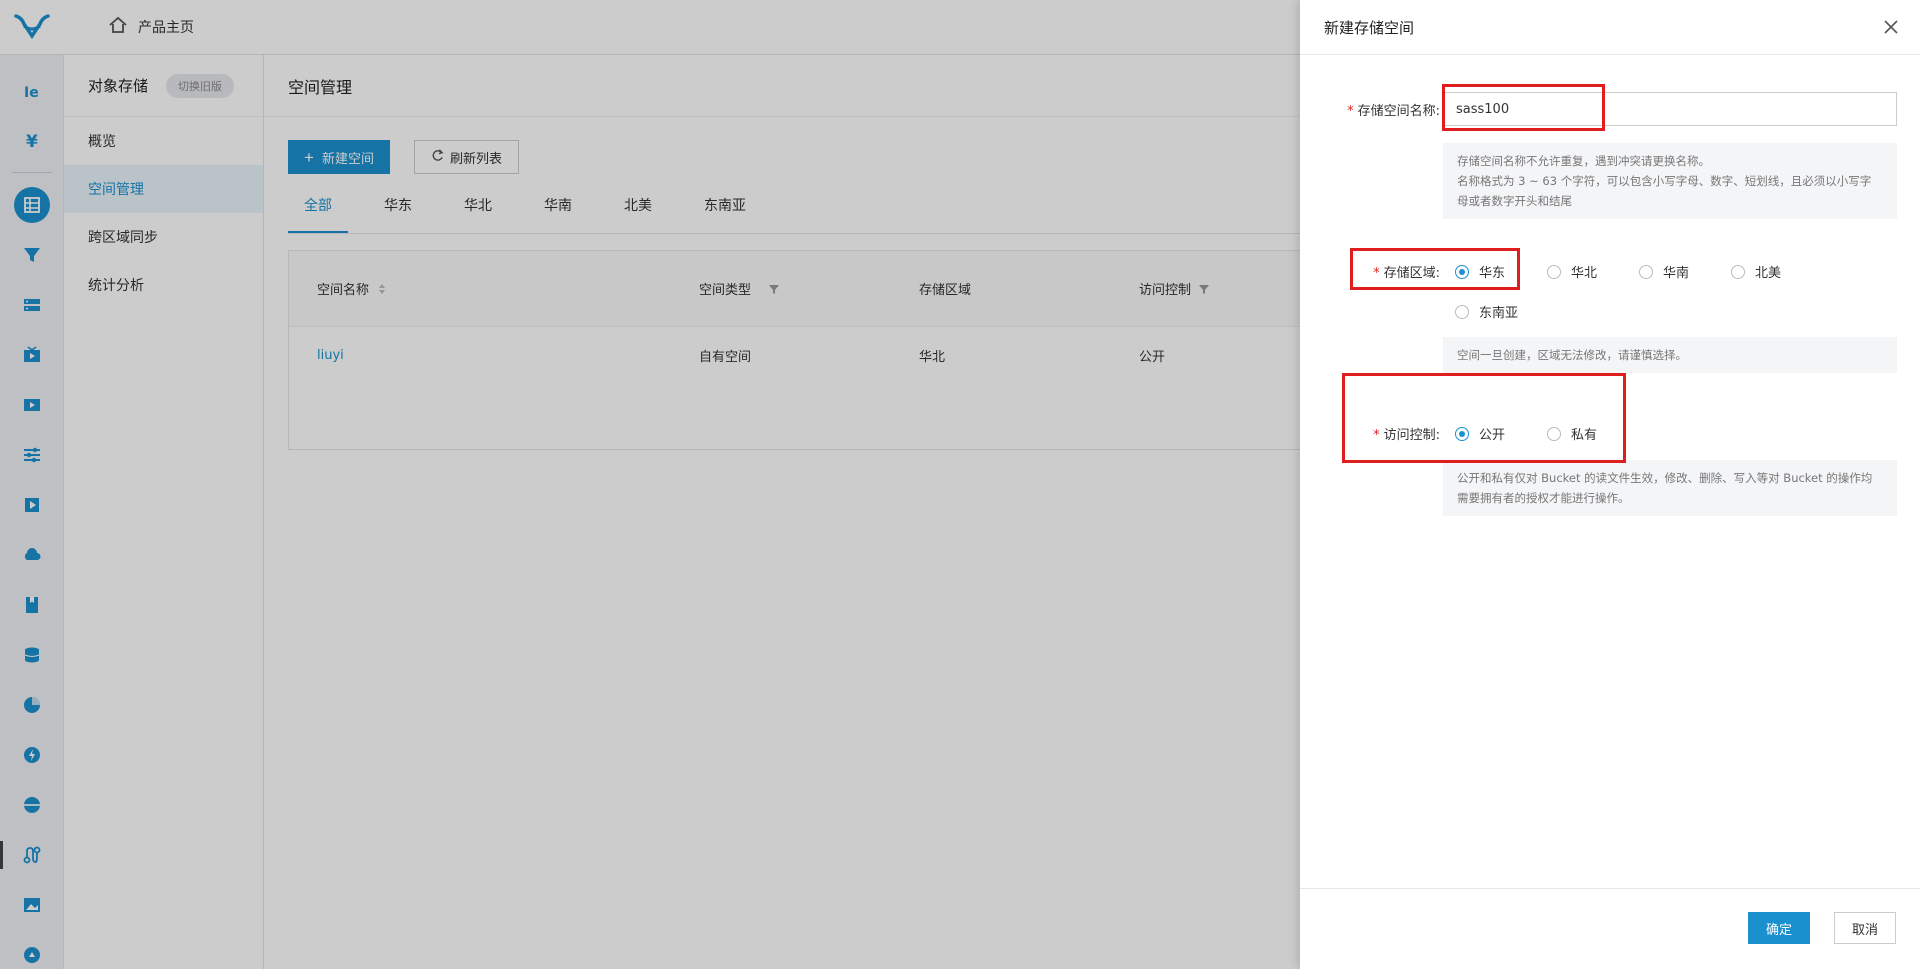  I want to click on close-icon, so click(1891, 27).